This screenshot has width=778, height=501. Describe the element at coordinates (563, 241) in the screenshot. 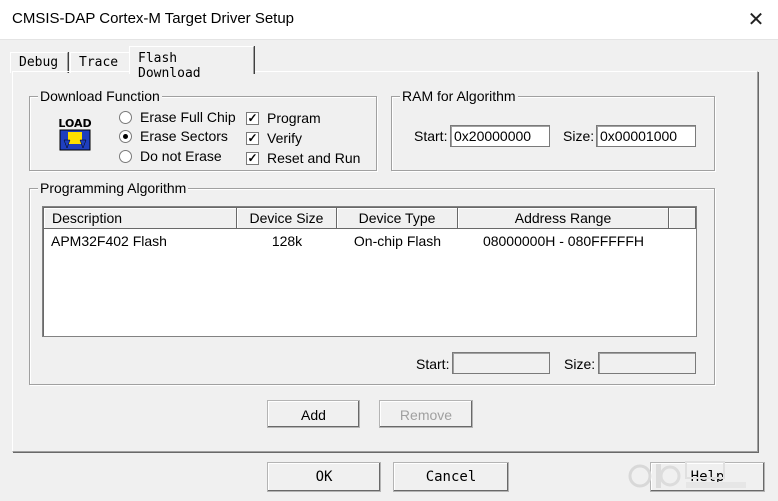

I see `cell-address-range: 08000000H - 080FFFFFH` at that location.